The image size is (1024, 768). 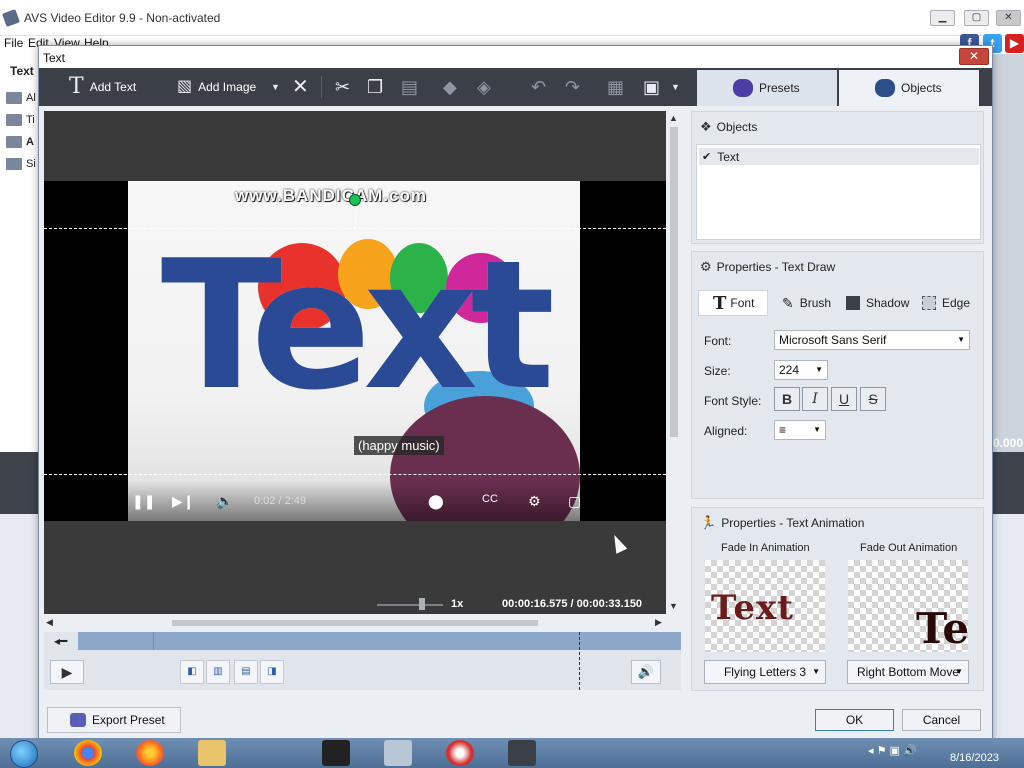 What do you see at coordinates (398, 753) in the screenshot?
I see `calculator-icon` at bounding box center [398, 753].